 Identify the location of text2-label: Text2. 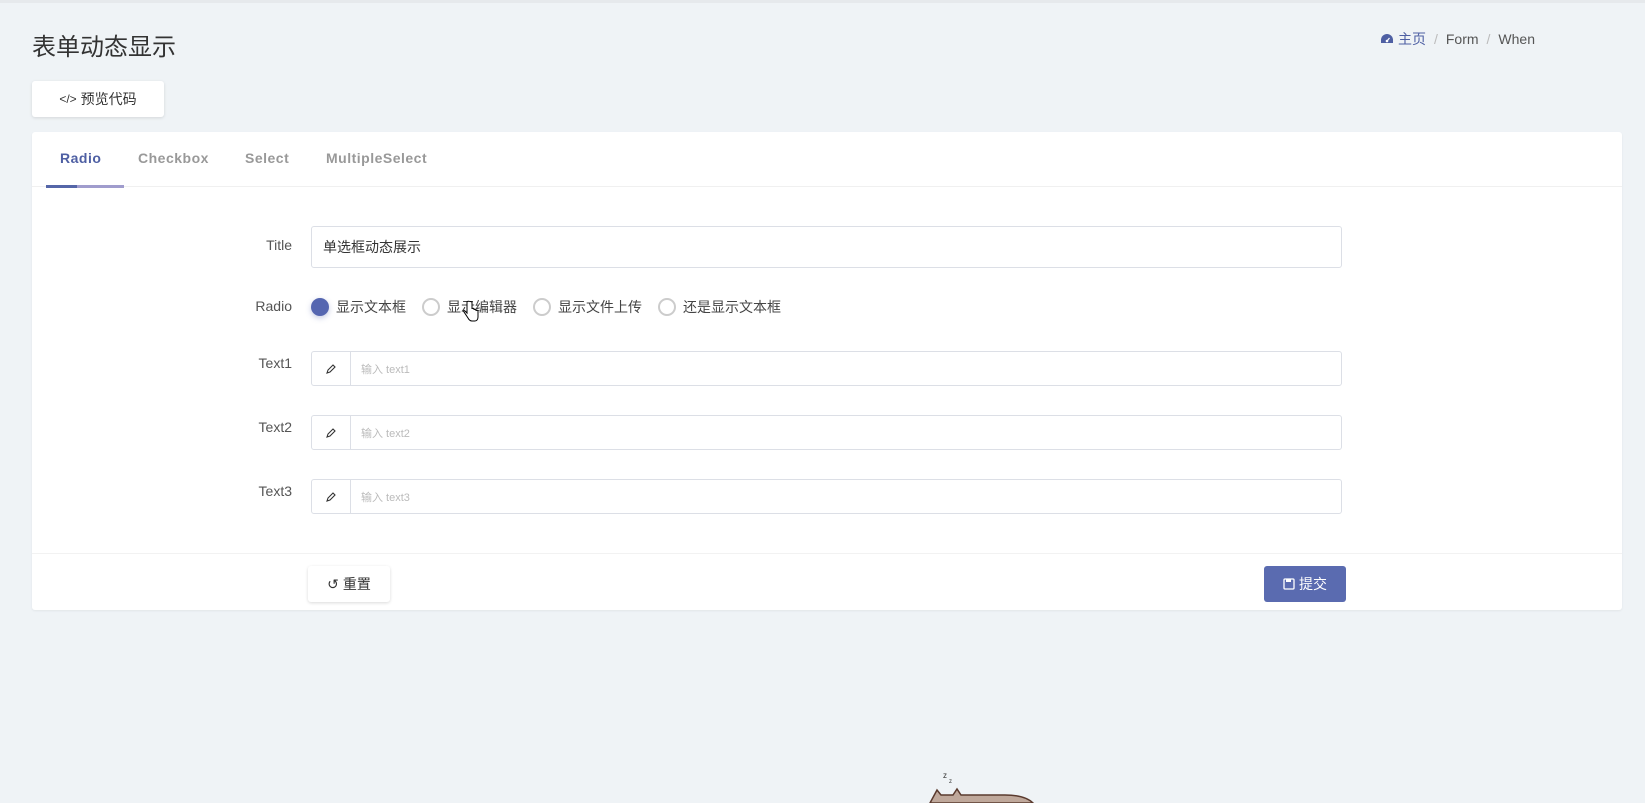
(275, 427).